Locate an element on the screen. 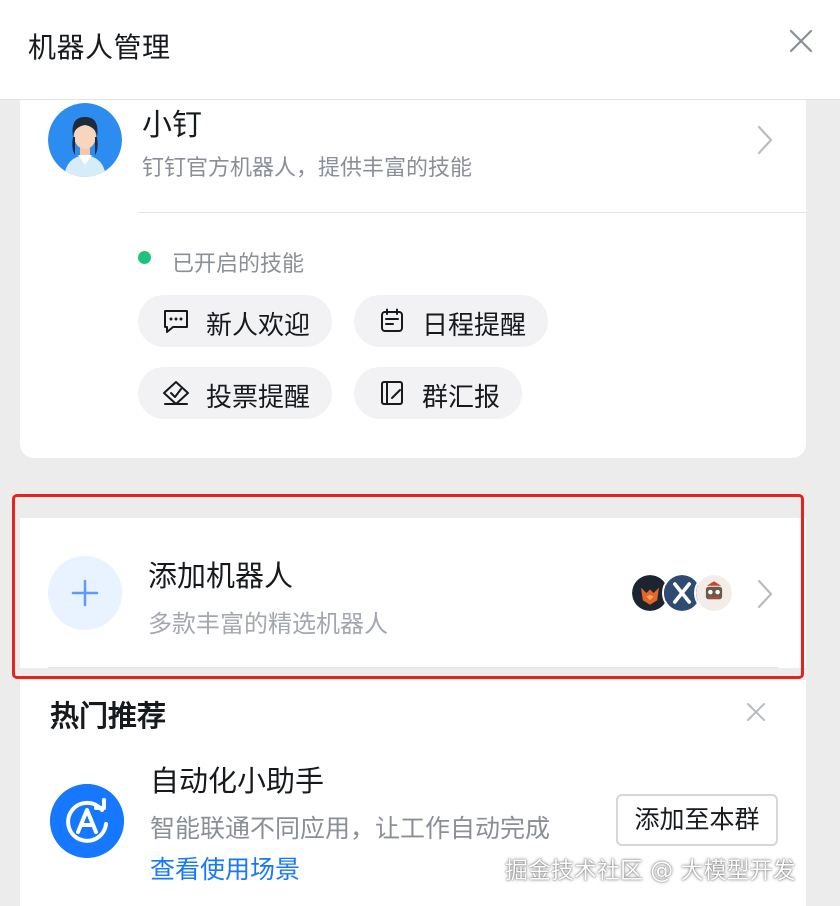  vote-icon is located at coordinates (176, 393).